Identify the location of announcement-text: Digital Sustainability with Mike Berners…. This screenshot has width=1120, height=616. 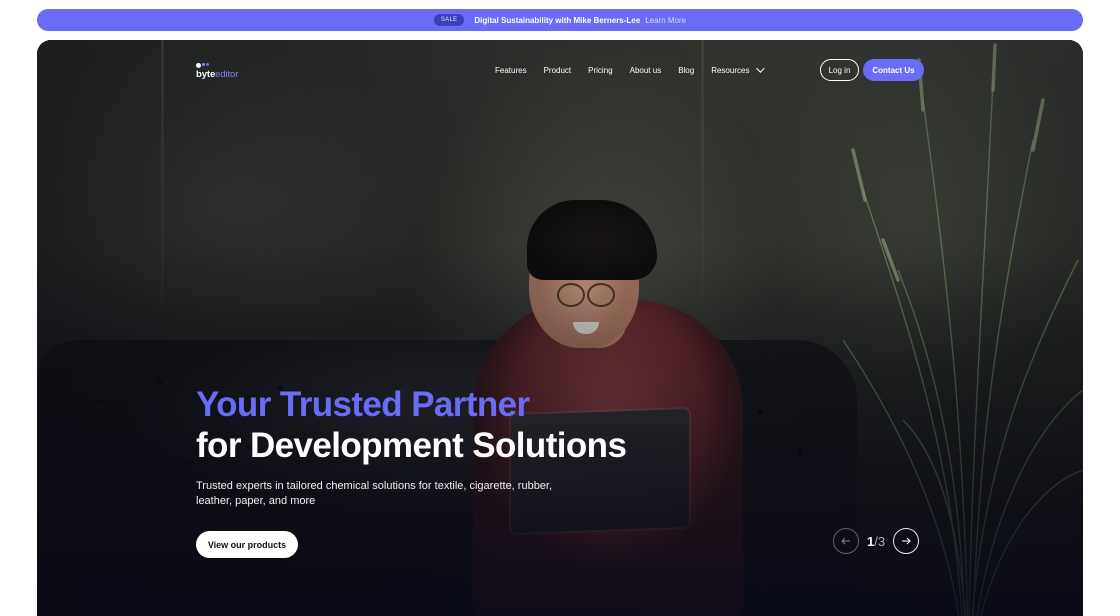
(557, 20).